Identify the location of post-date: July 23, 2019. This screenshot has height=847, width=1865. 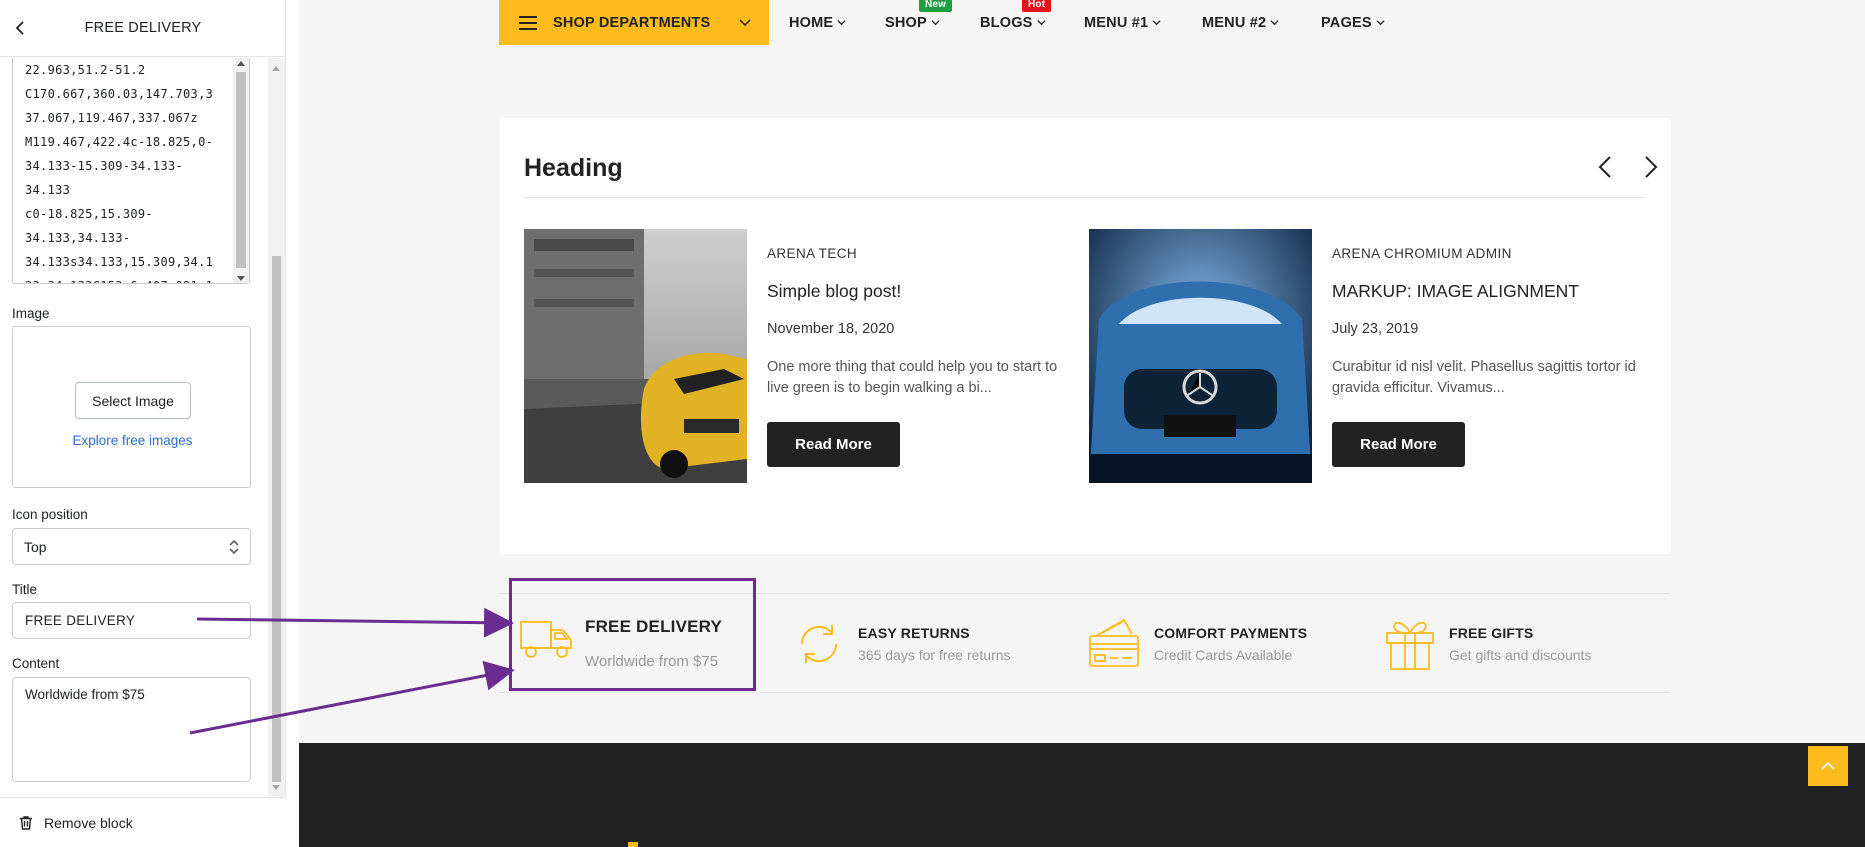
(1375, 329).